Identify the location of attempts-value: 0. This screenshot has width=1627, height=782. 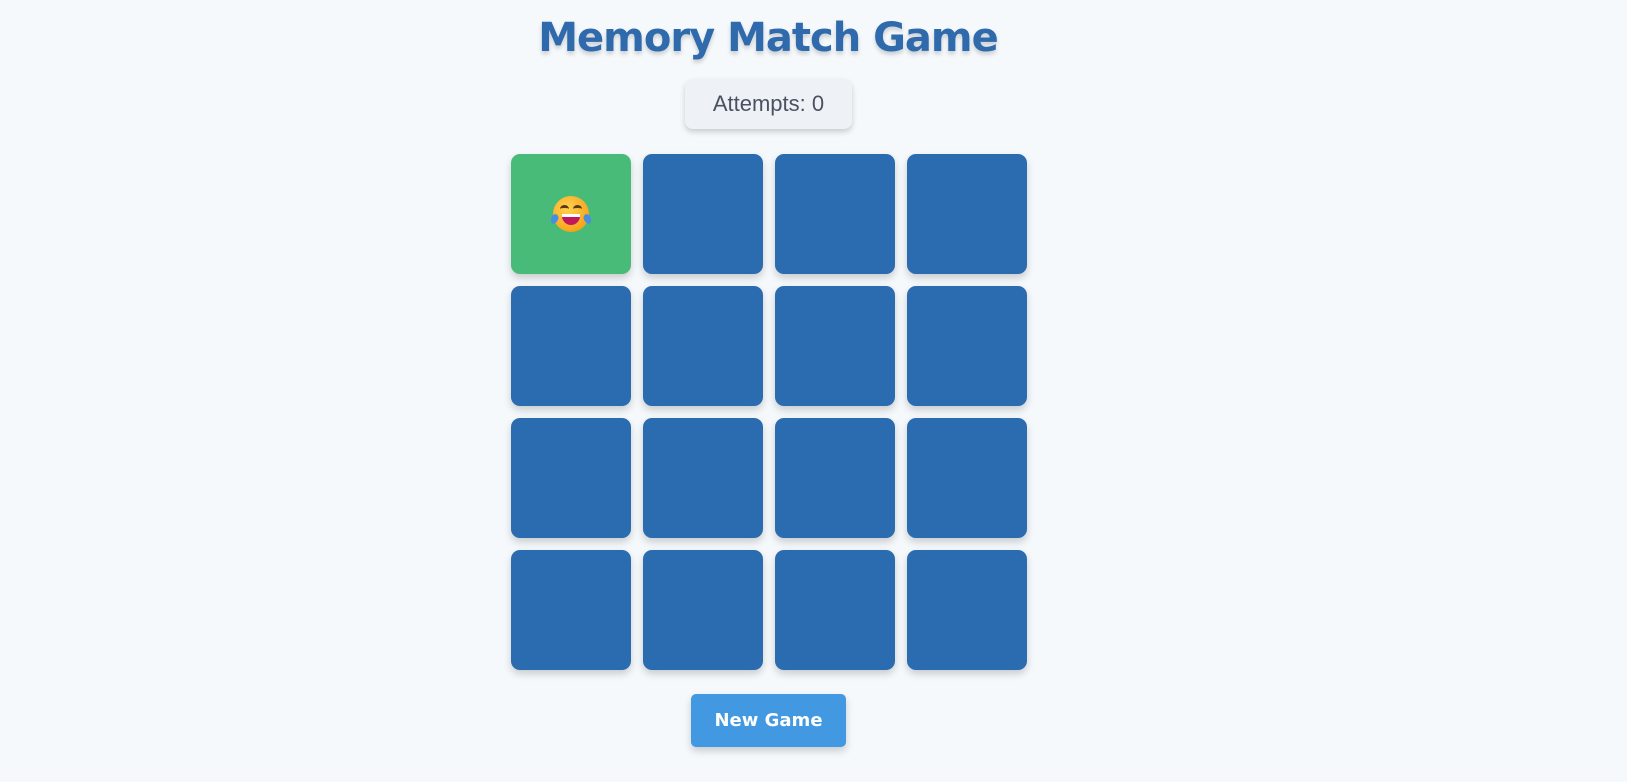
(818, 103).